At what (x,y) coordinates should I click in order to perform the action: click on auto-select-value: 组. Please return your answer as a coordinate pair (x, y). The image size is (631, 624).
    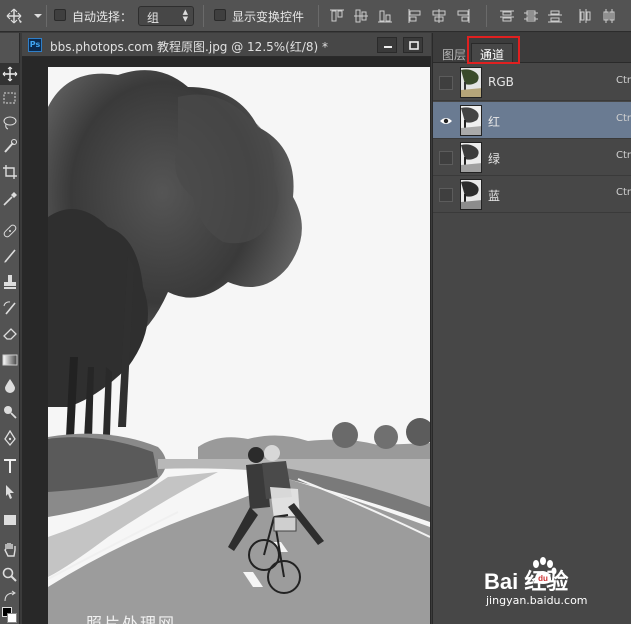
    Looking at the image, I should click on (153, 18).